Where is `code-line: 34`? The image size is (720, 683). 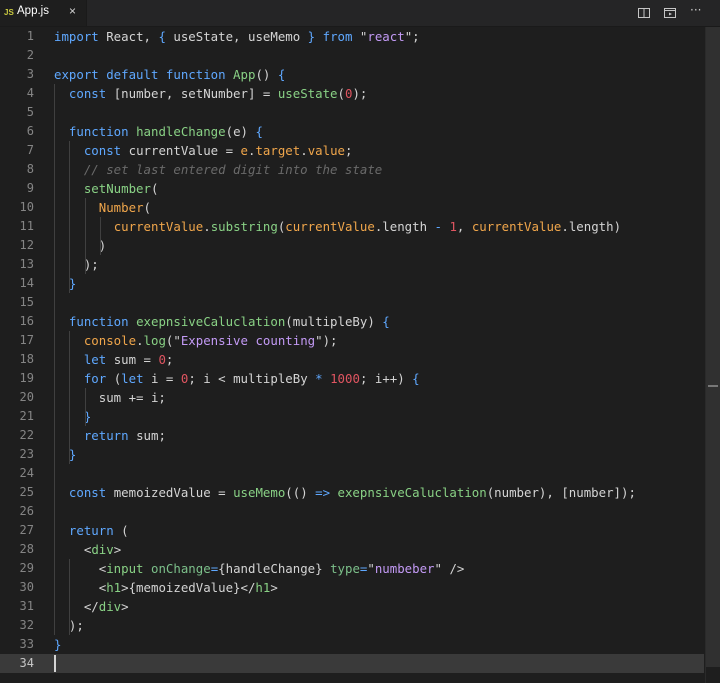
code-line: 34 is located at coordinates (352, 663).